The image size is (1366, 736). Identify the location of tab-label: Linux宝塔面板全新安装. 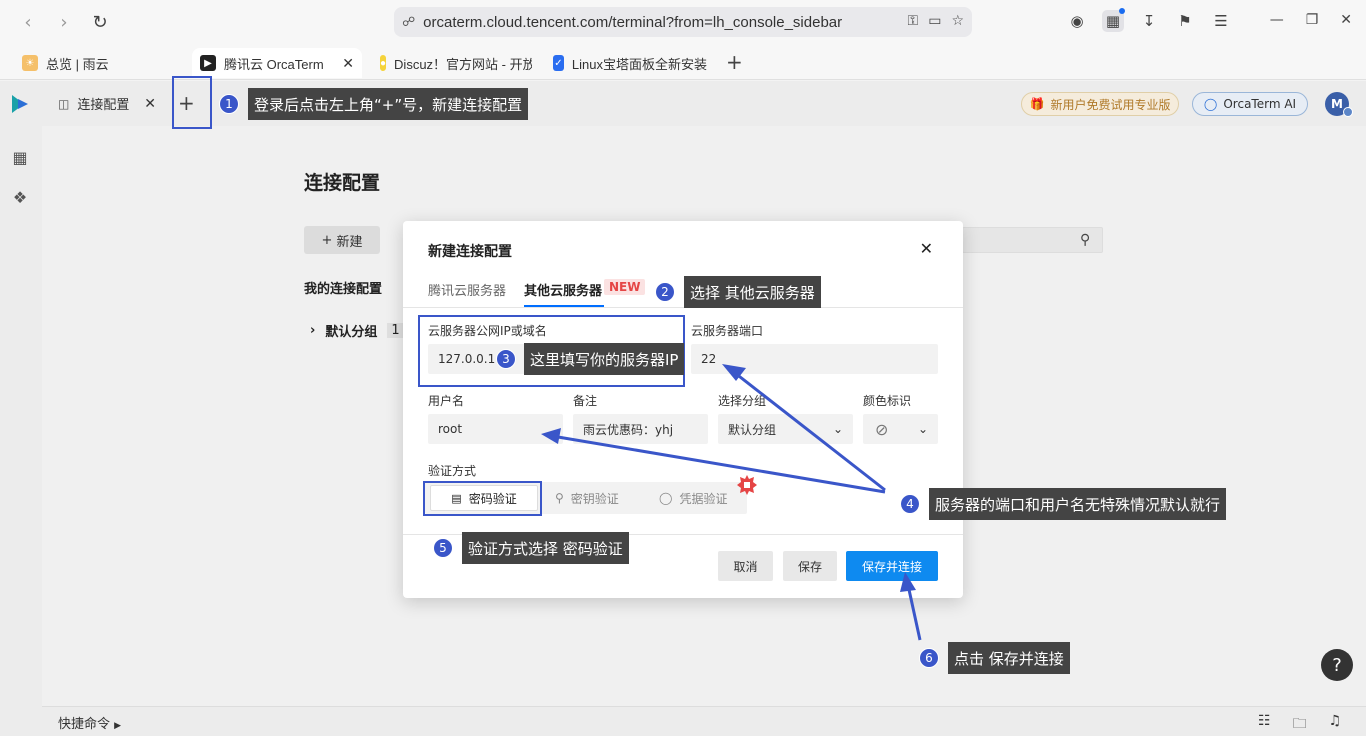
(639, 64).